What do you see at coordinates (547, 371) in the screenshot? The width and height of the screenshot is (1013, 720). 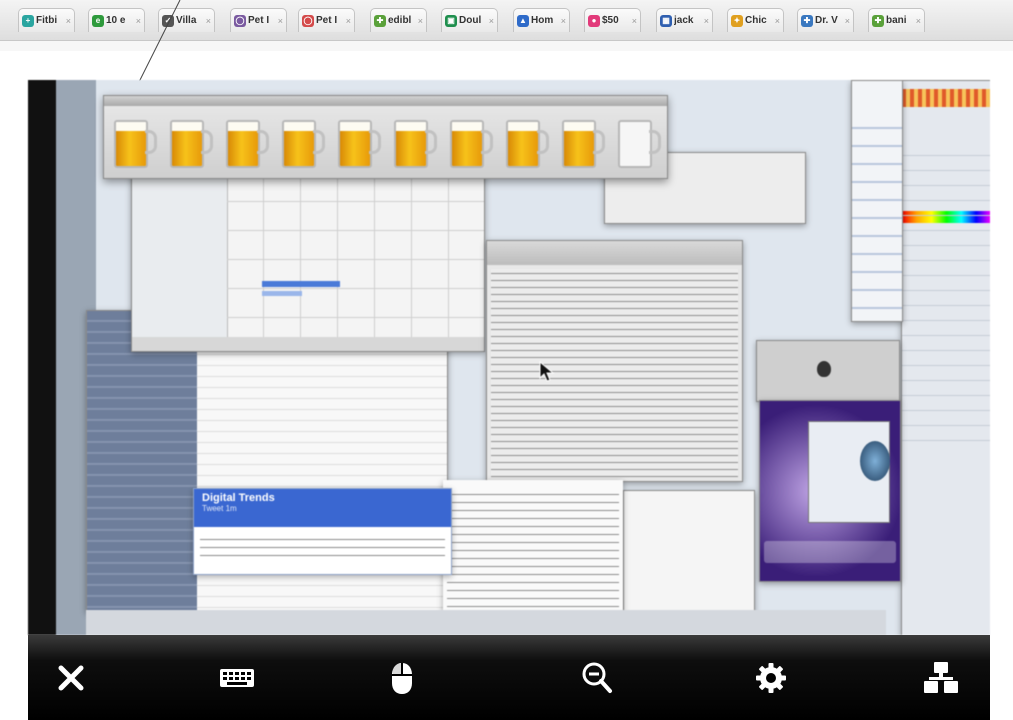 I see `cursor-icon` at bounding box center [547, 371].